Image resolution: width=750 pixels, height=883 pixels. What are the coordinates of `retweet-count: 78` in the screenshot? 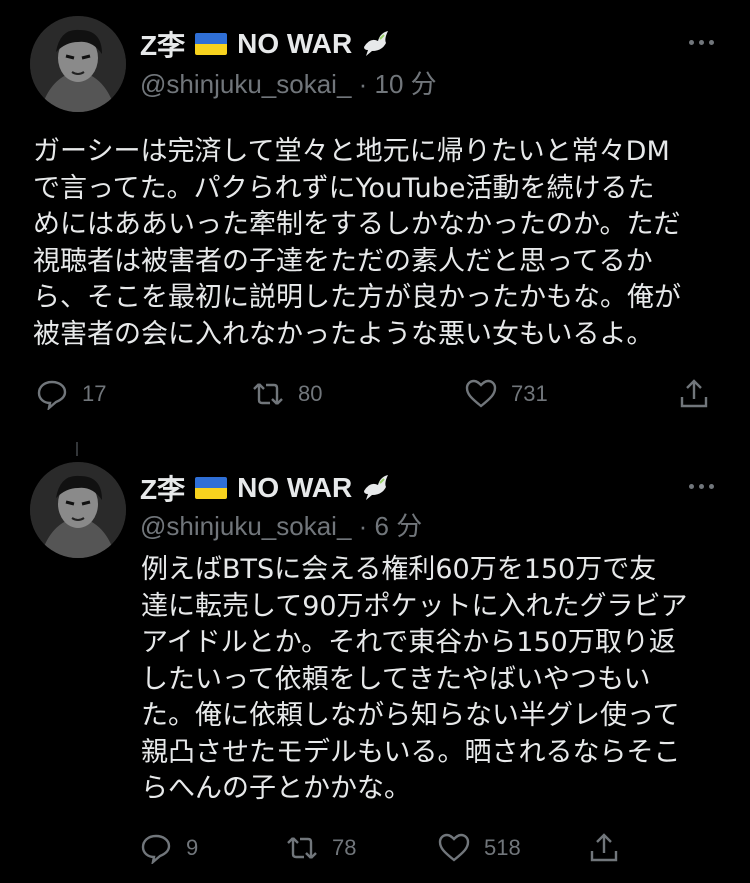 It's located at (344, 847).